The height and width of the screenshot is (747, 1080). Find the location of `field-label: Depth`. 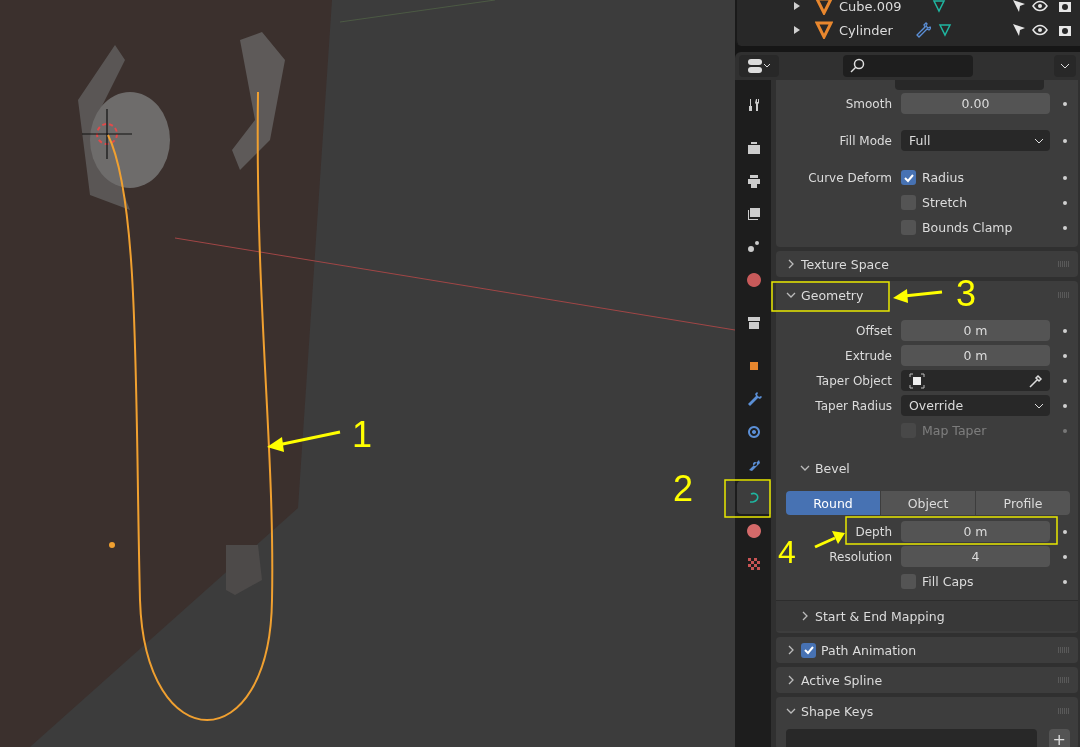

field-label: Depth is located at coordinates (873, 531).